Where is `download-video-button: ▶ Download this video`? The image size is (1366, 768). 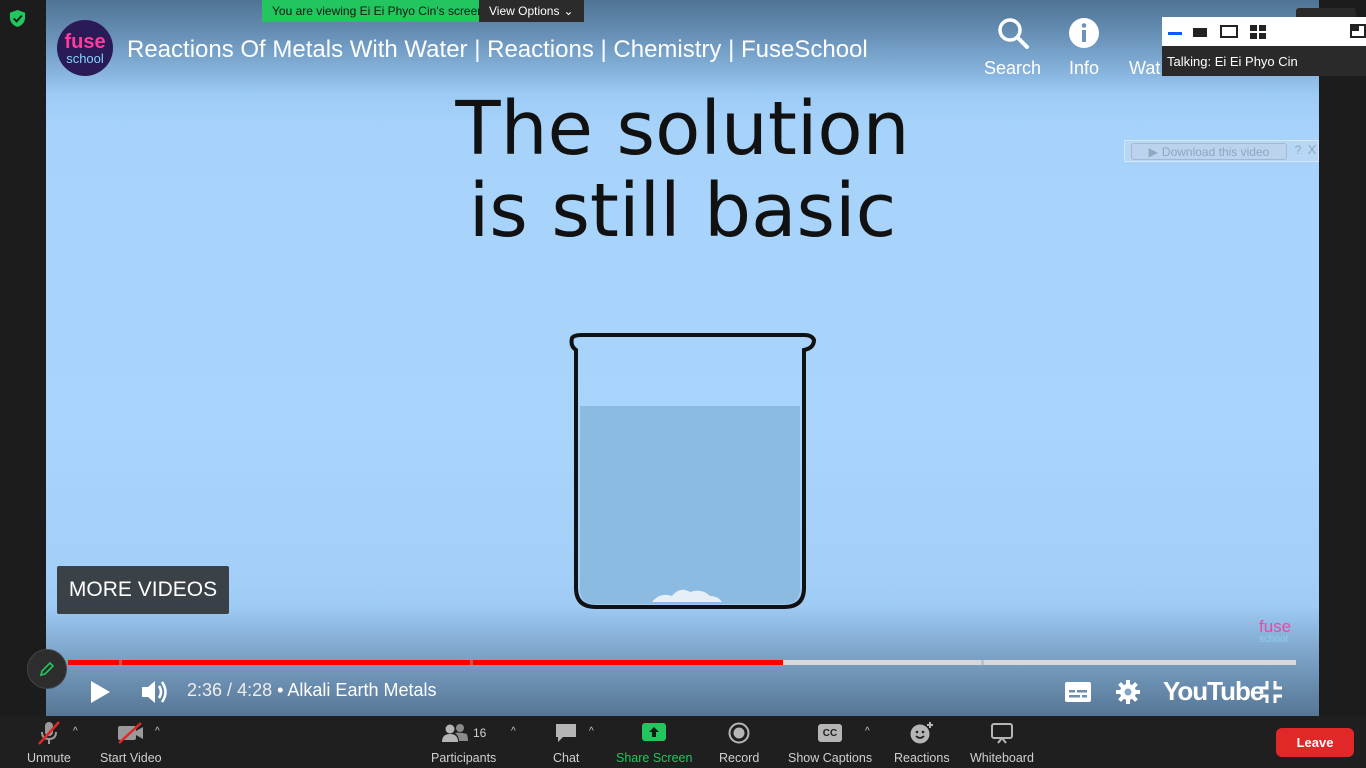 download-video-button: ▶ Download this video is located at coordinates (1209, 151).